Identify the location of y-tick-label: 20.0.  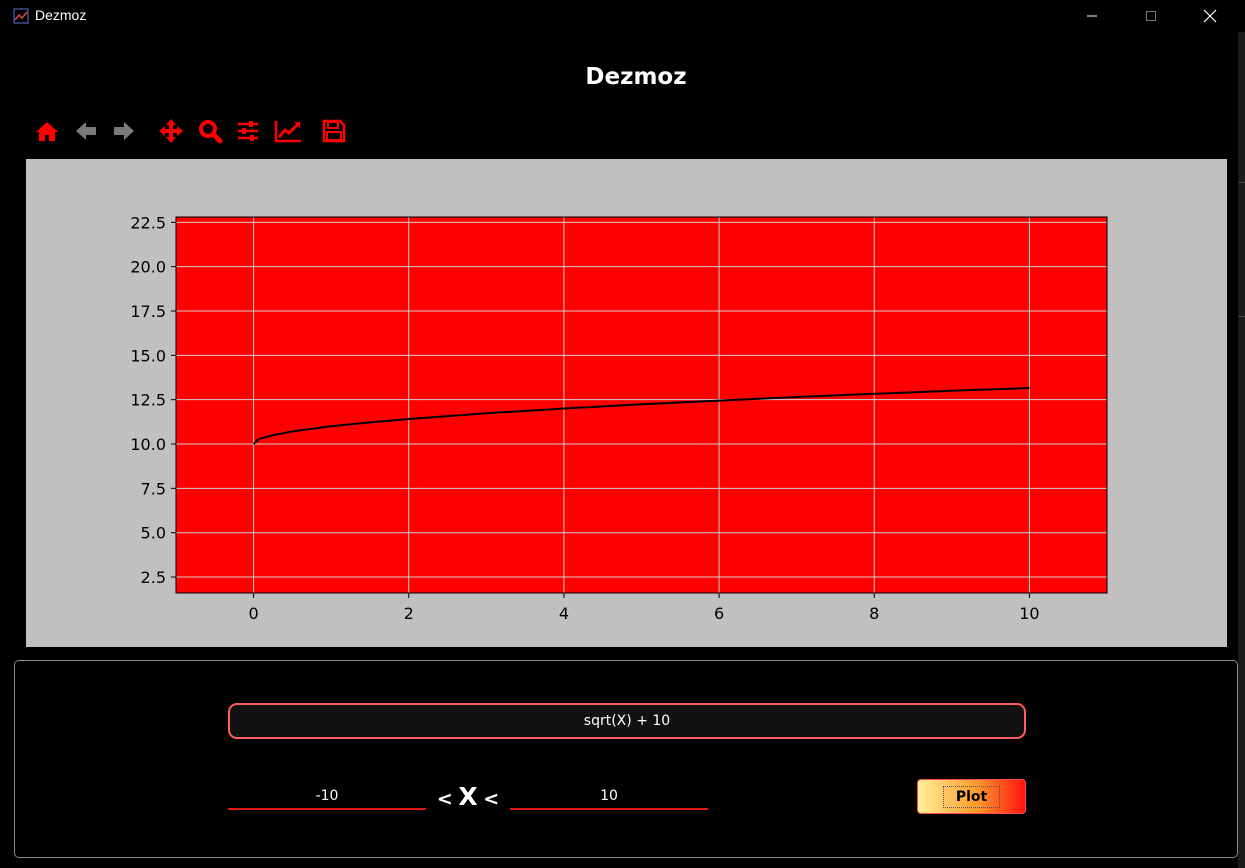
(148, 267).